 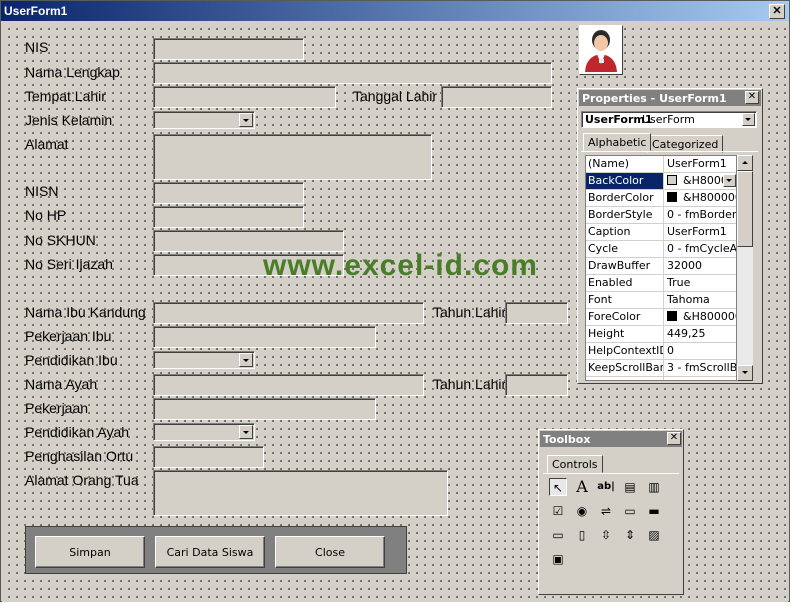 What do you see at coordinates (496, 97) in the screenshot?
I see `tanggal-lahir-field` at bounding box center [496, 97].